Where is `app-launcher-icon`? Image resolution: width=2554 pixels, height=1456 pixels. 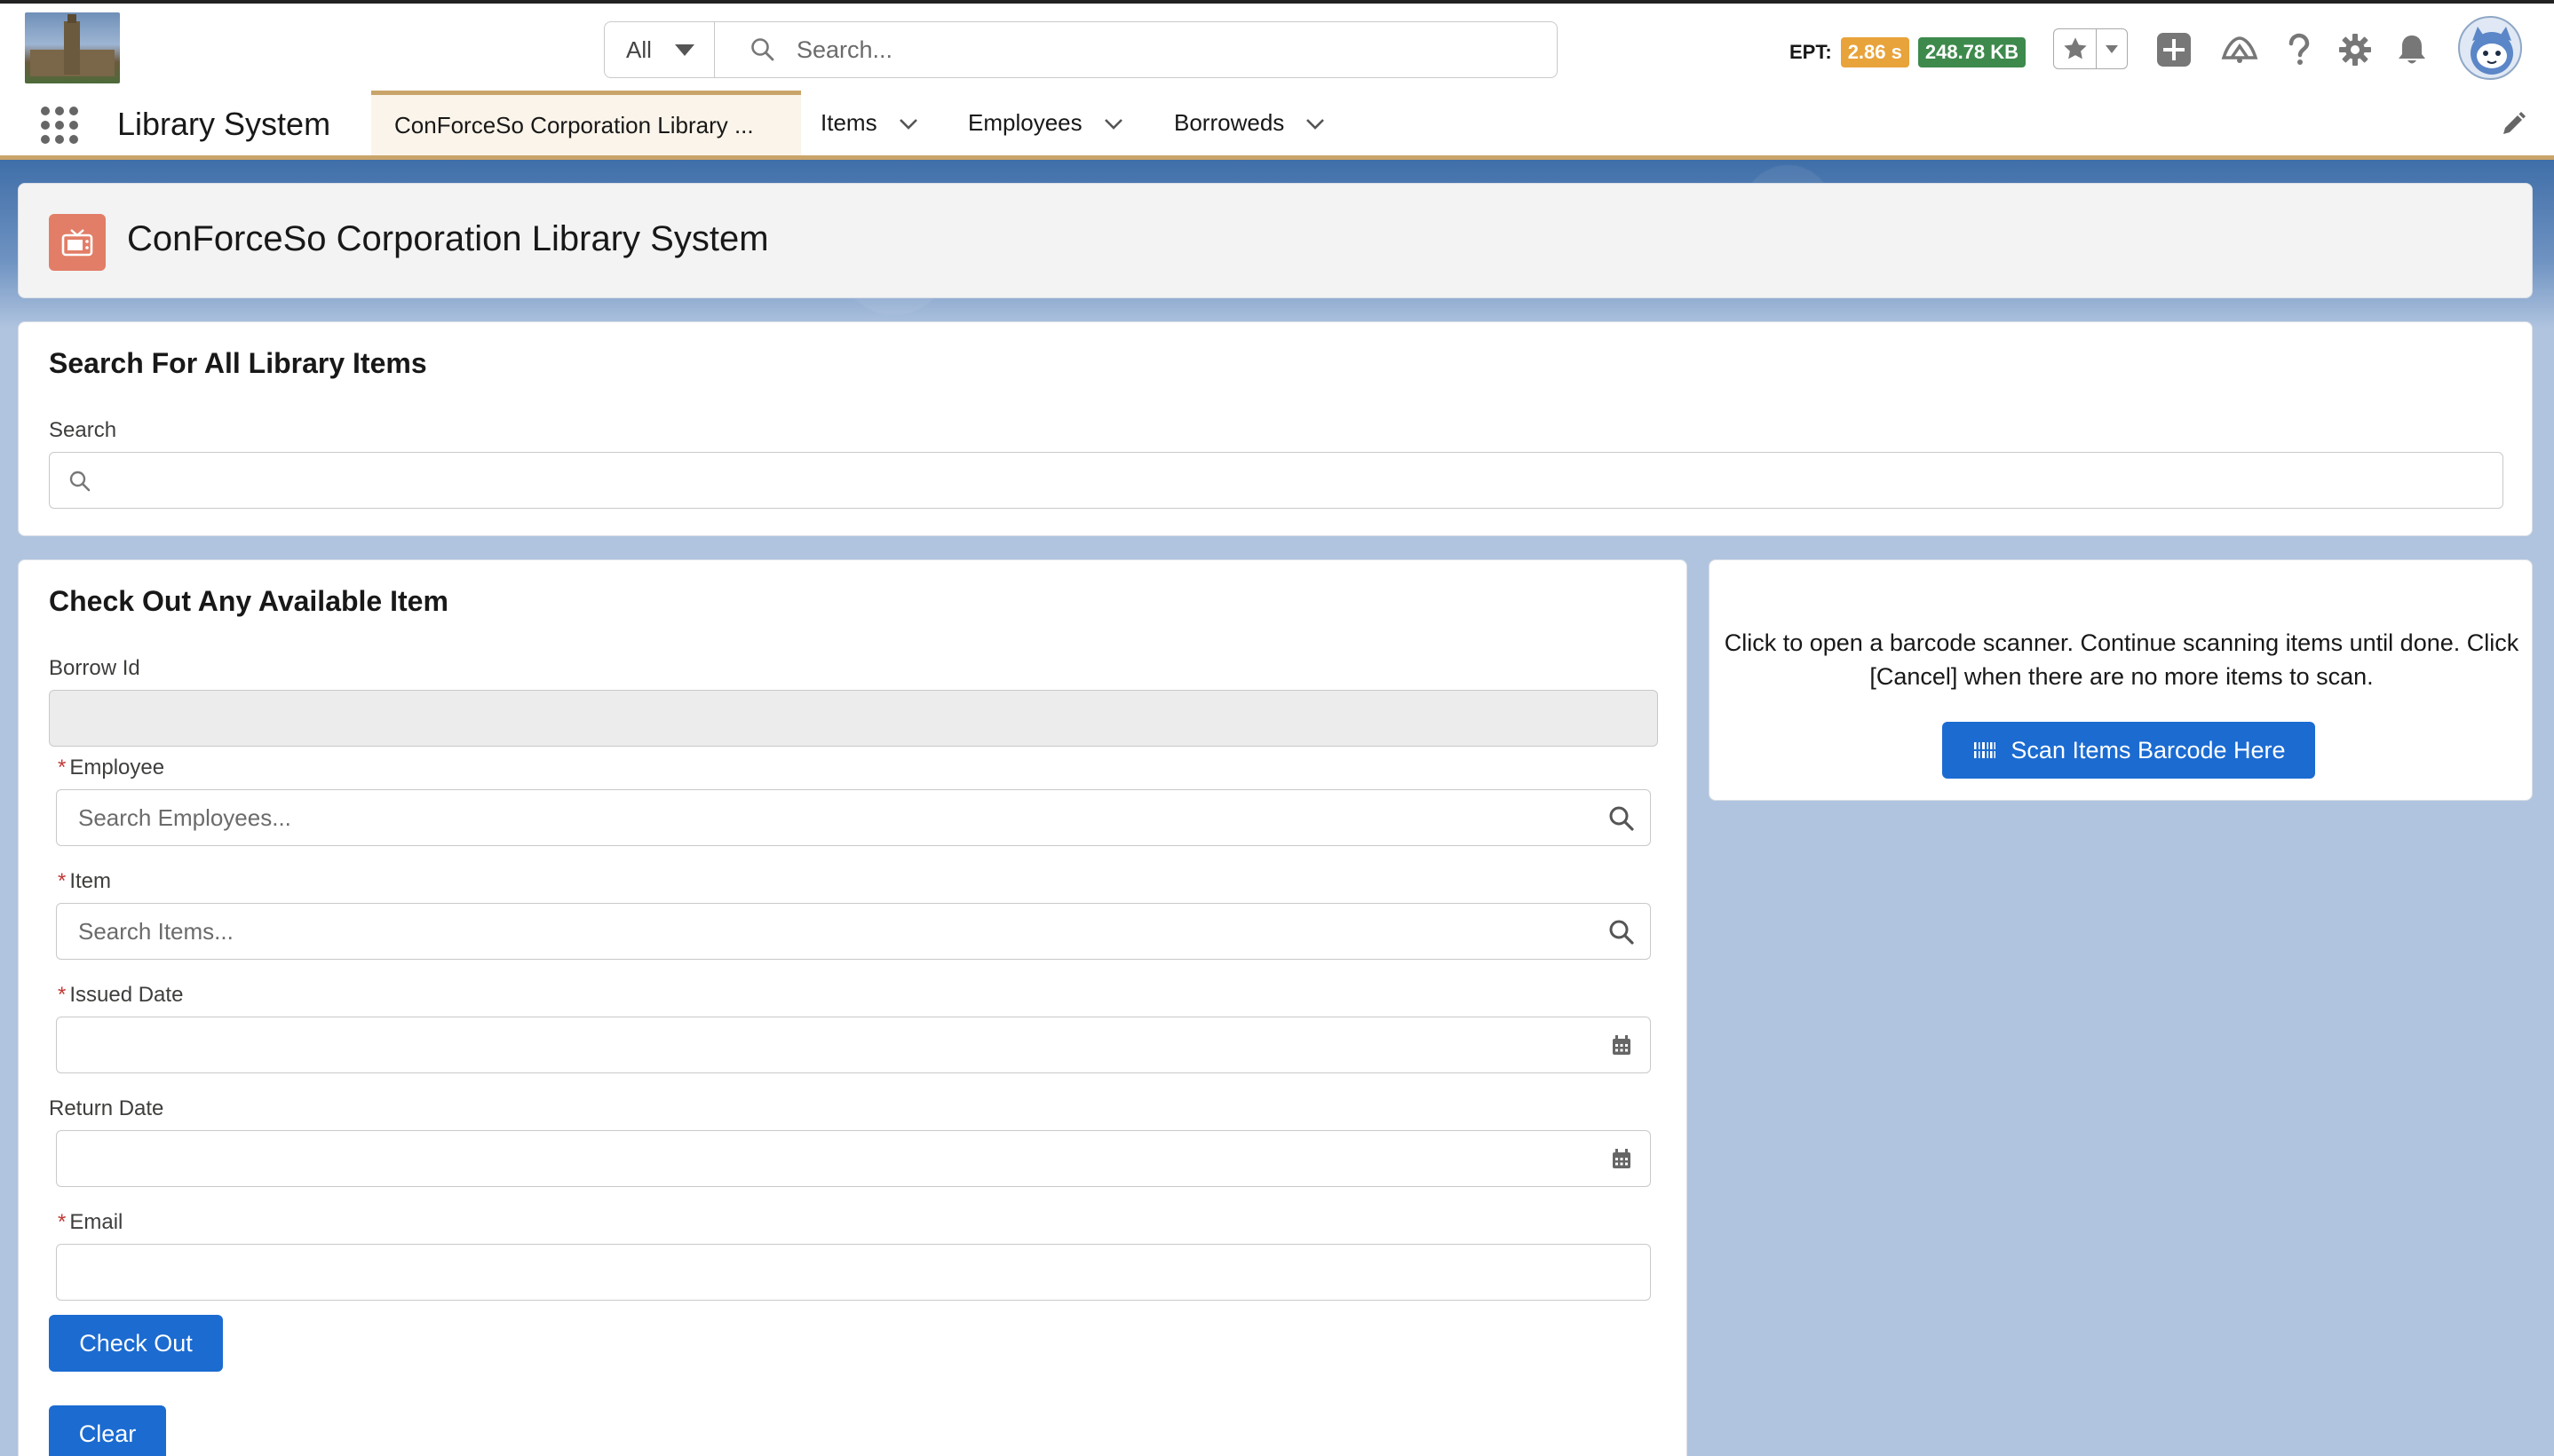 app-launcher-icon is located at coordinates (59, 125).